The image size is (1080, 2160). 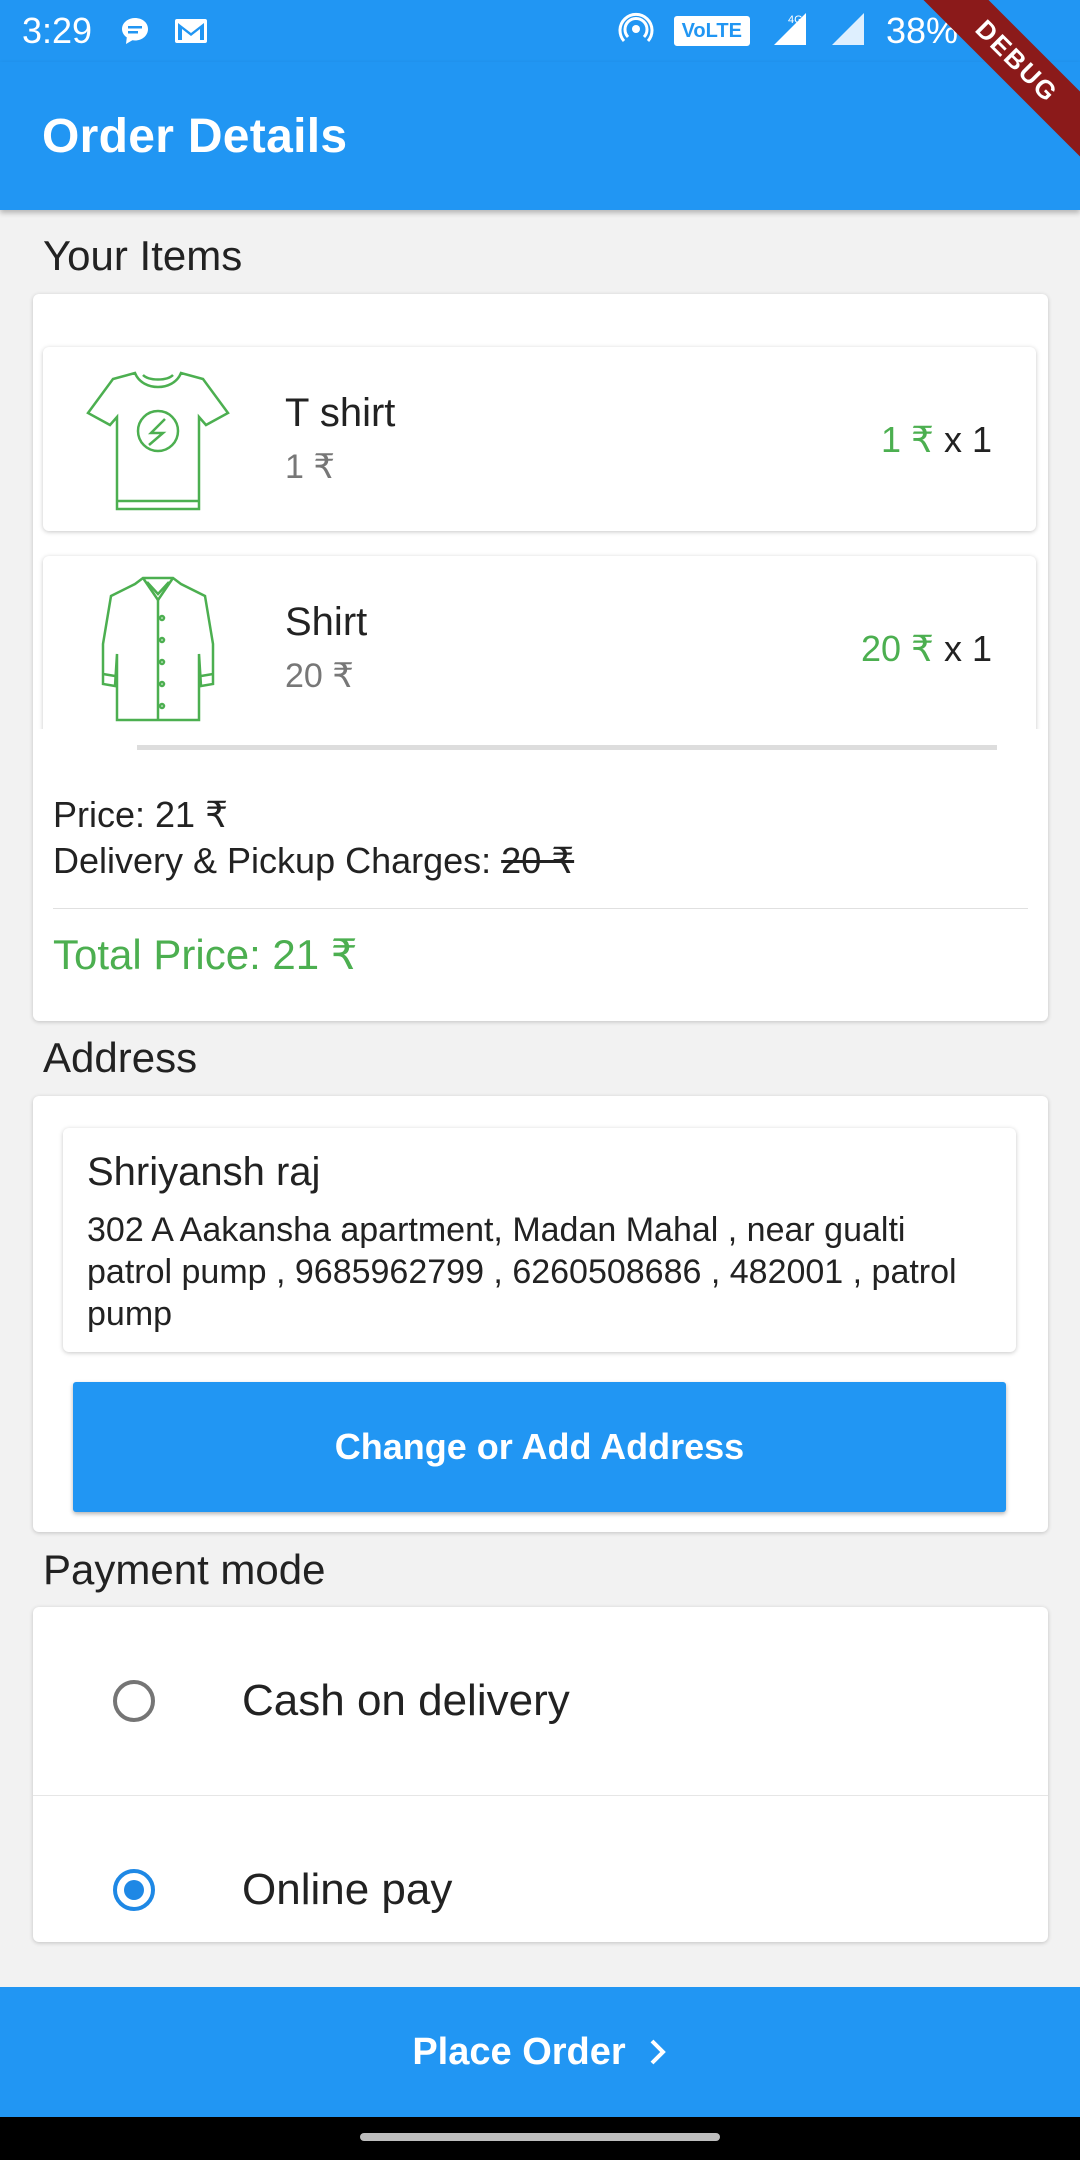 What do you see at coordinates (795, 20) in the screenshot?
I see `svg-text: 4G` at bounding box center [795, 20].